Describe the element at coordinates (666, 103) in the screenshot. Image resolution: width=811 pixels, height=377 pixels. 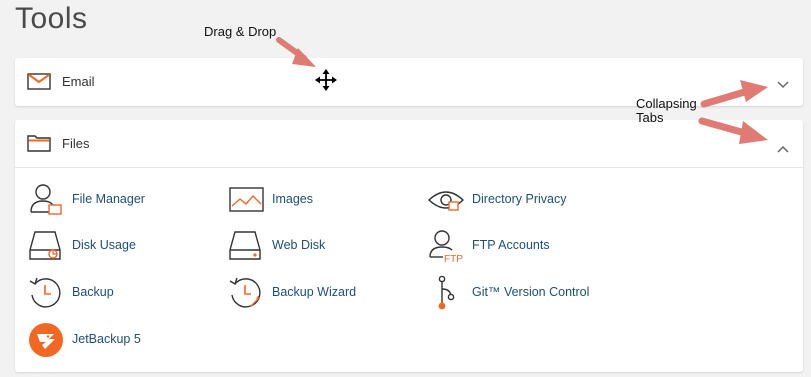
I see `collapsing-annotation-line1: Collapsing` at that location.